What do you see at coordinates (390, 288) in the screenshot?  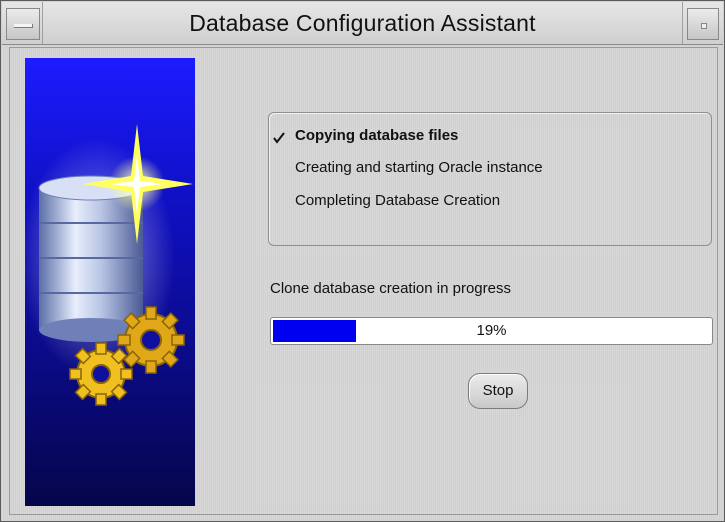 I see `status-label: Clone database creation in progress` at bounding box center [390, 288].